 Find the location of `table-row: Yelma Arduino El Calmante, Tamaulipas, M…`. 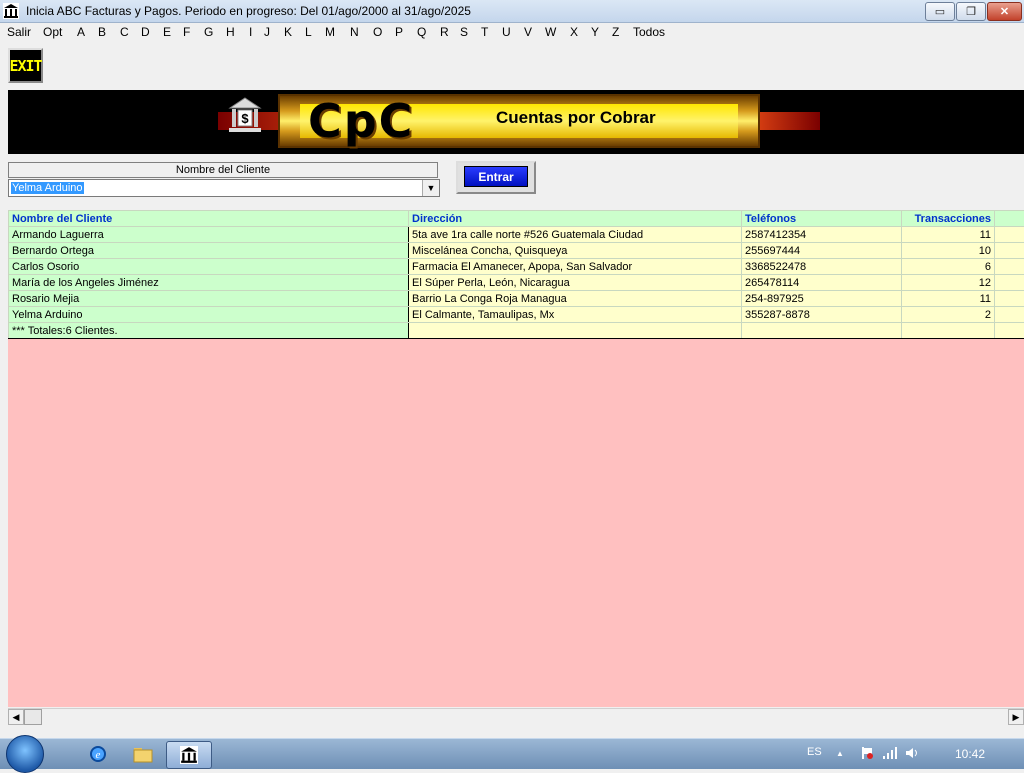

table-row: Yelma Arduino El Calmante, Tamaulipas, M… is located at coordinates (516, 315).